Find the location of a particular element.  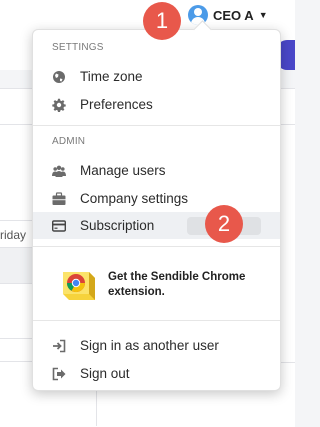

chevron-down-icon: ▼ is located at coordinates (263, 15).